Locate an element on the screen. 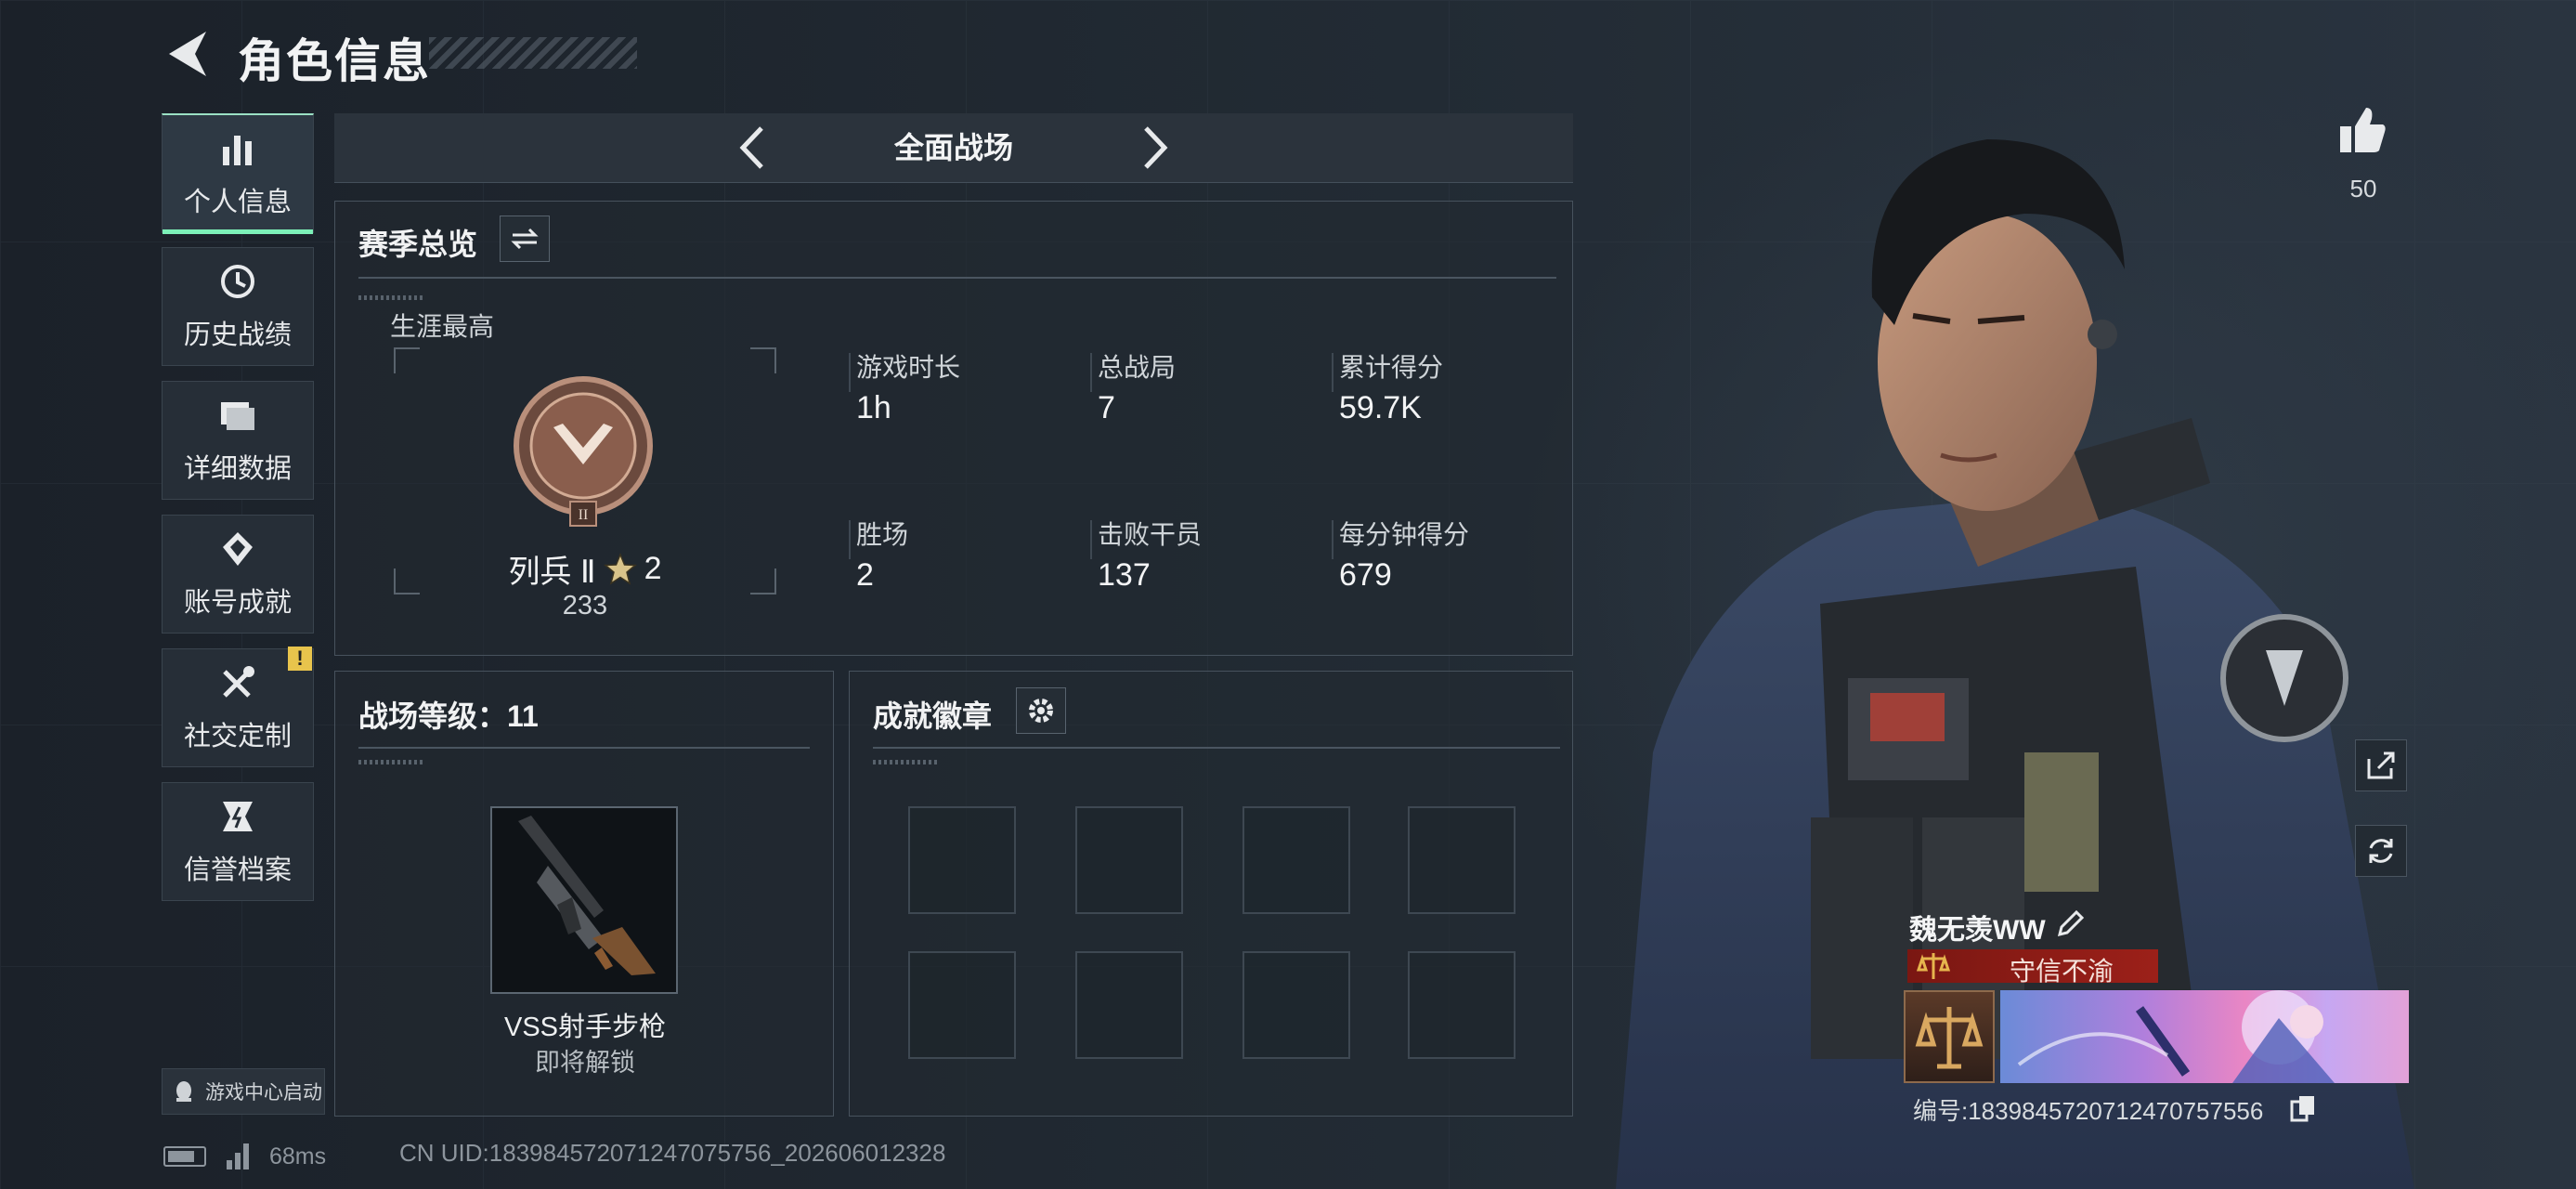  rifle-icon is located at coordinates (587, 895).